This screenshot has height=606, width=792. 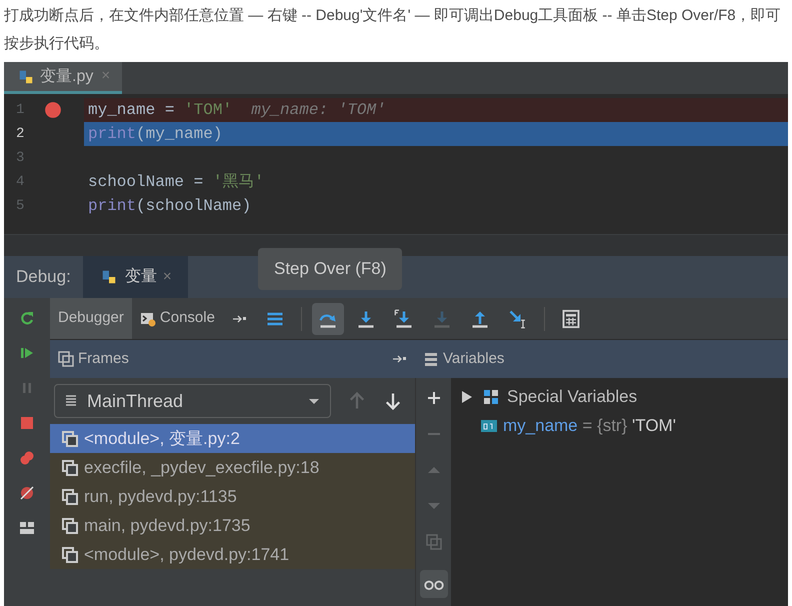 I want to click on debug-session-tab: 变量 ×, so click(x=135, y=277).